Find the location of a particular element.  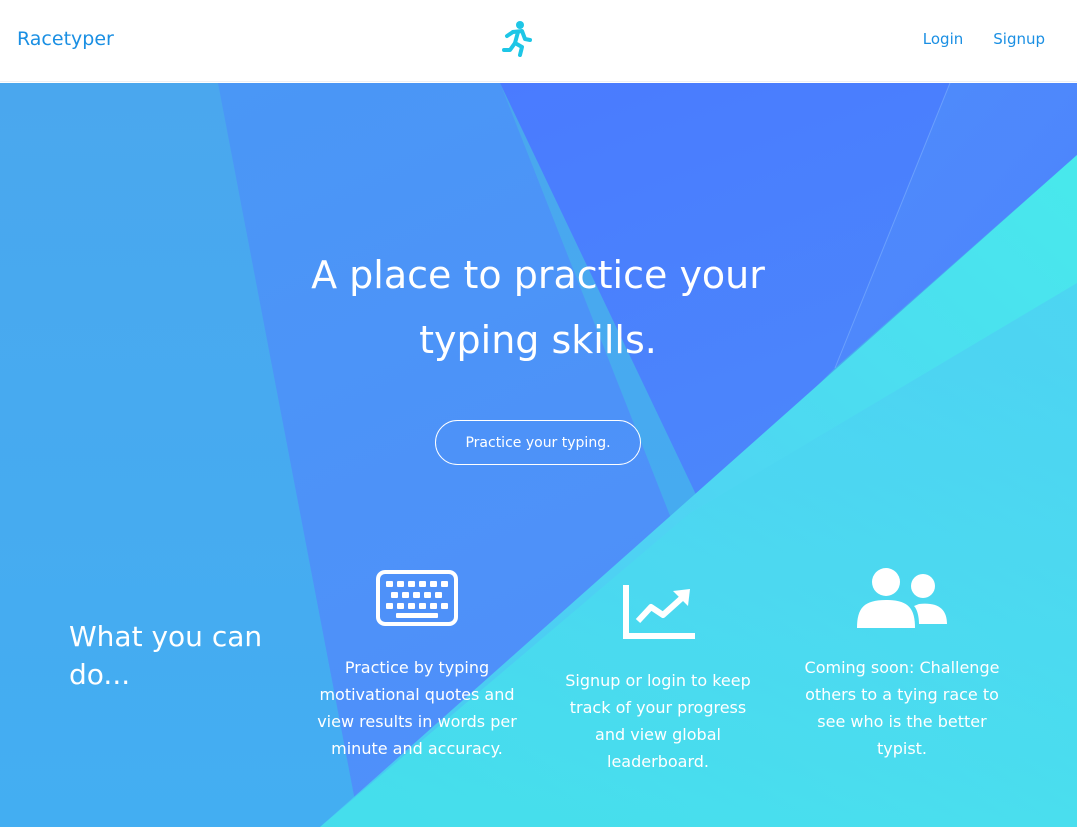

users-icon is located at coordinates (902, 598).